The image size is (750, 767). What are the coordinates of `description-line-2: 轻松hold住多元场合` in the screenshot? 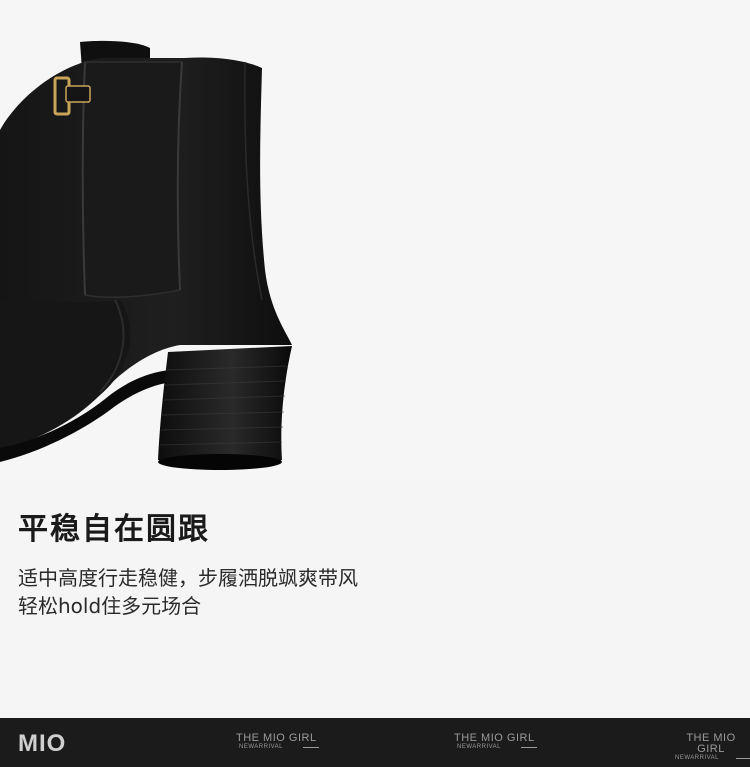 It's located at (110, 606).